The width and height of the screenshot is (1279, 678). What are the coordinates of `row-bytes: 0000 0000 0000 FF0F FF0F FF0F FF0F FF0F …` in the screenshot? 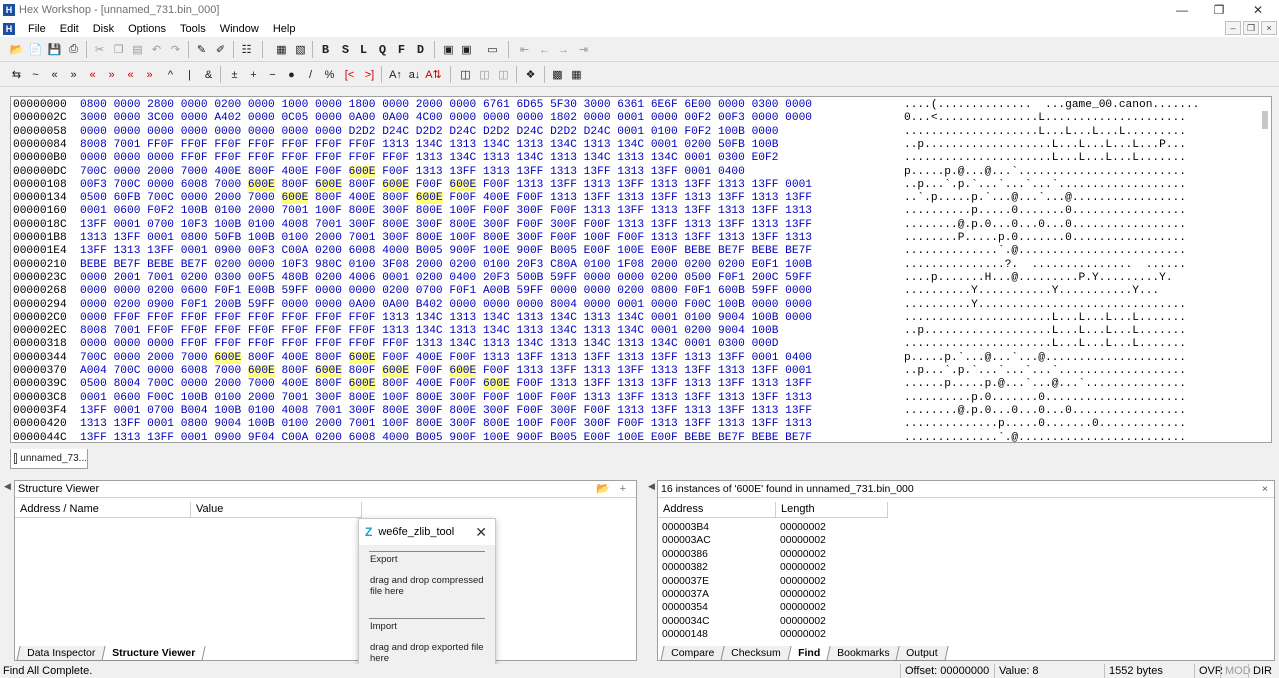 It's located at (429, 344).